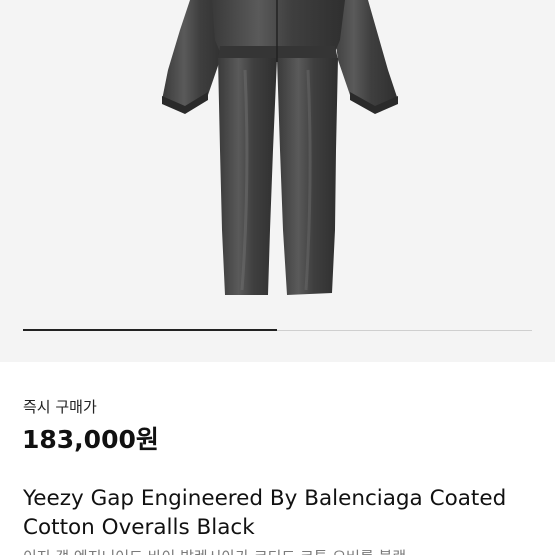  I want to click on price-label: 즉시 구매가, so click(60, 407).